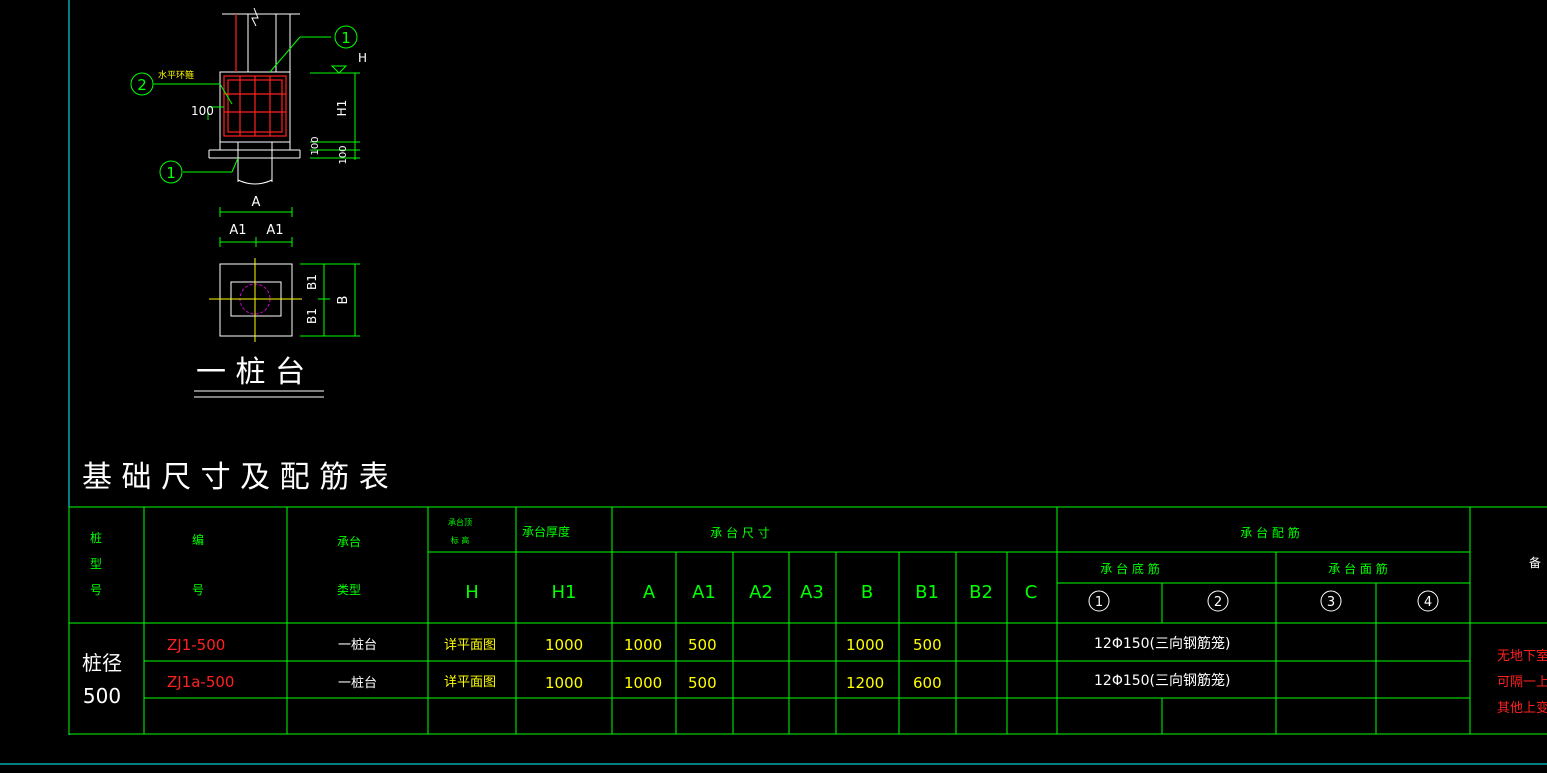 Image resolution: width=1547 pixels, height=773 pixels. Describe the element at coordinates (865, 645) in the screenshot. I see `row-b: 1000` at that location.